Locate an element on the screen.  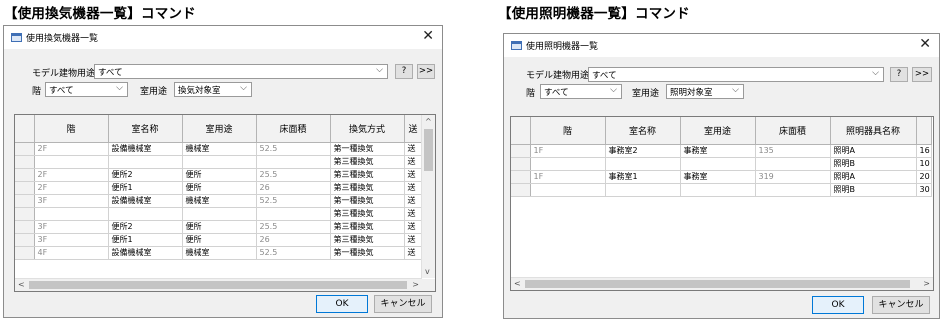
table-cell: 10 is located at coordinates (924, 164).